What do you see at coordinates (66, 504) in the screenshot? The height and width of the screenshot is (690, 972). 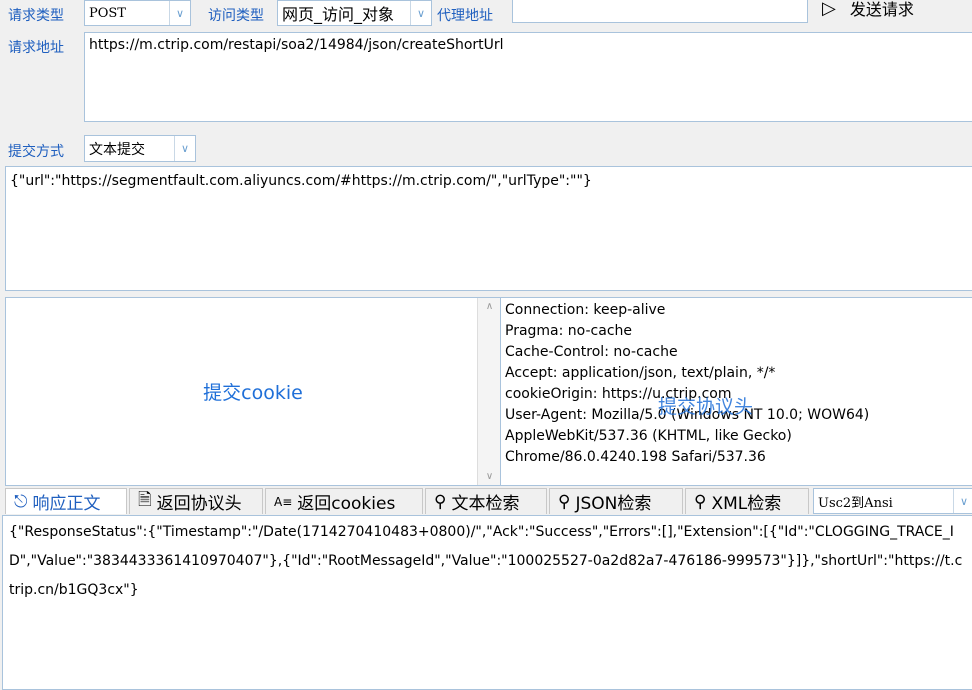 I see `tab-label: 响应正文` at bounding box center [66, 504].